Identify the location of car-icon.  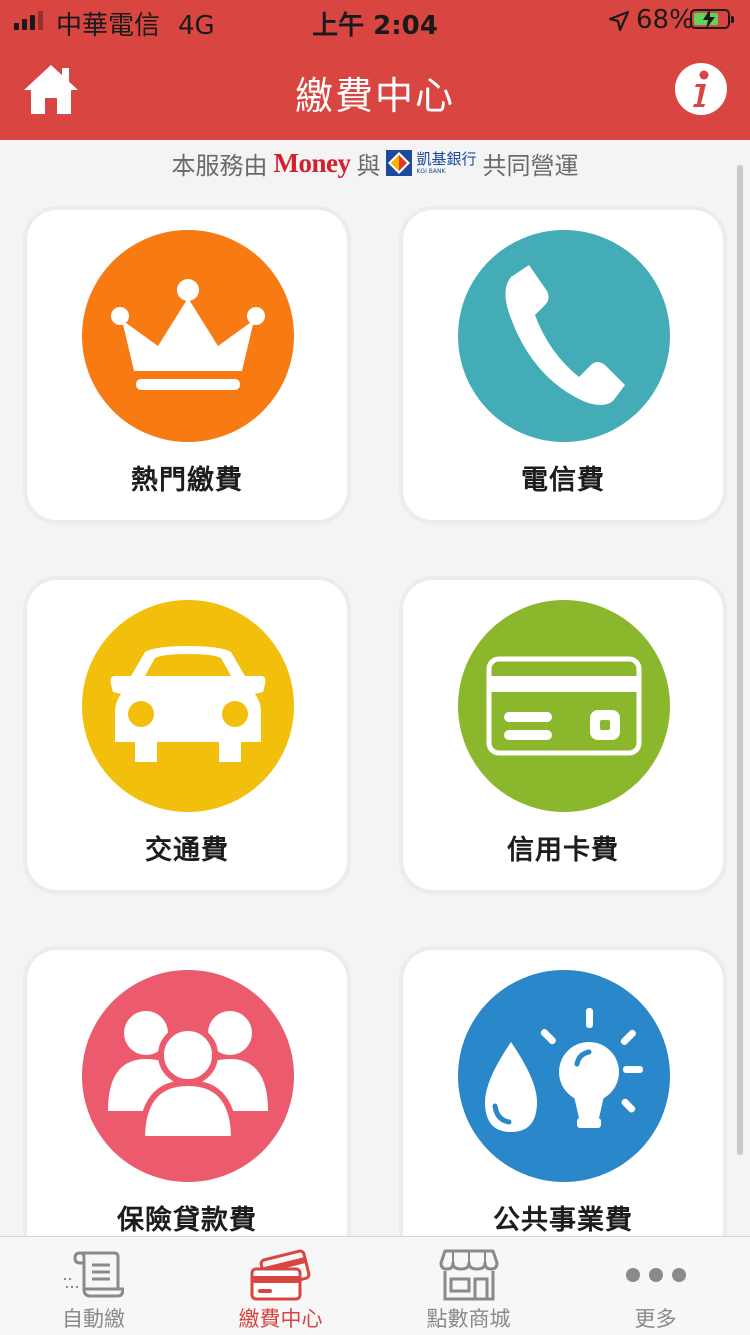
(188, 704).